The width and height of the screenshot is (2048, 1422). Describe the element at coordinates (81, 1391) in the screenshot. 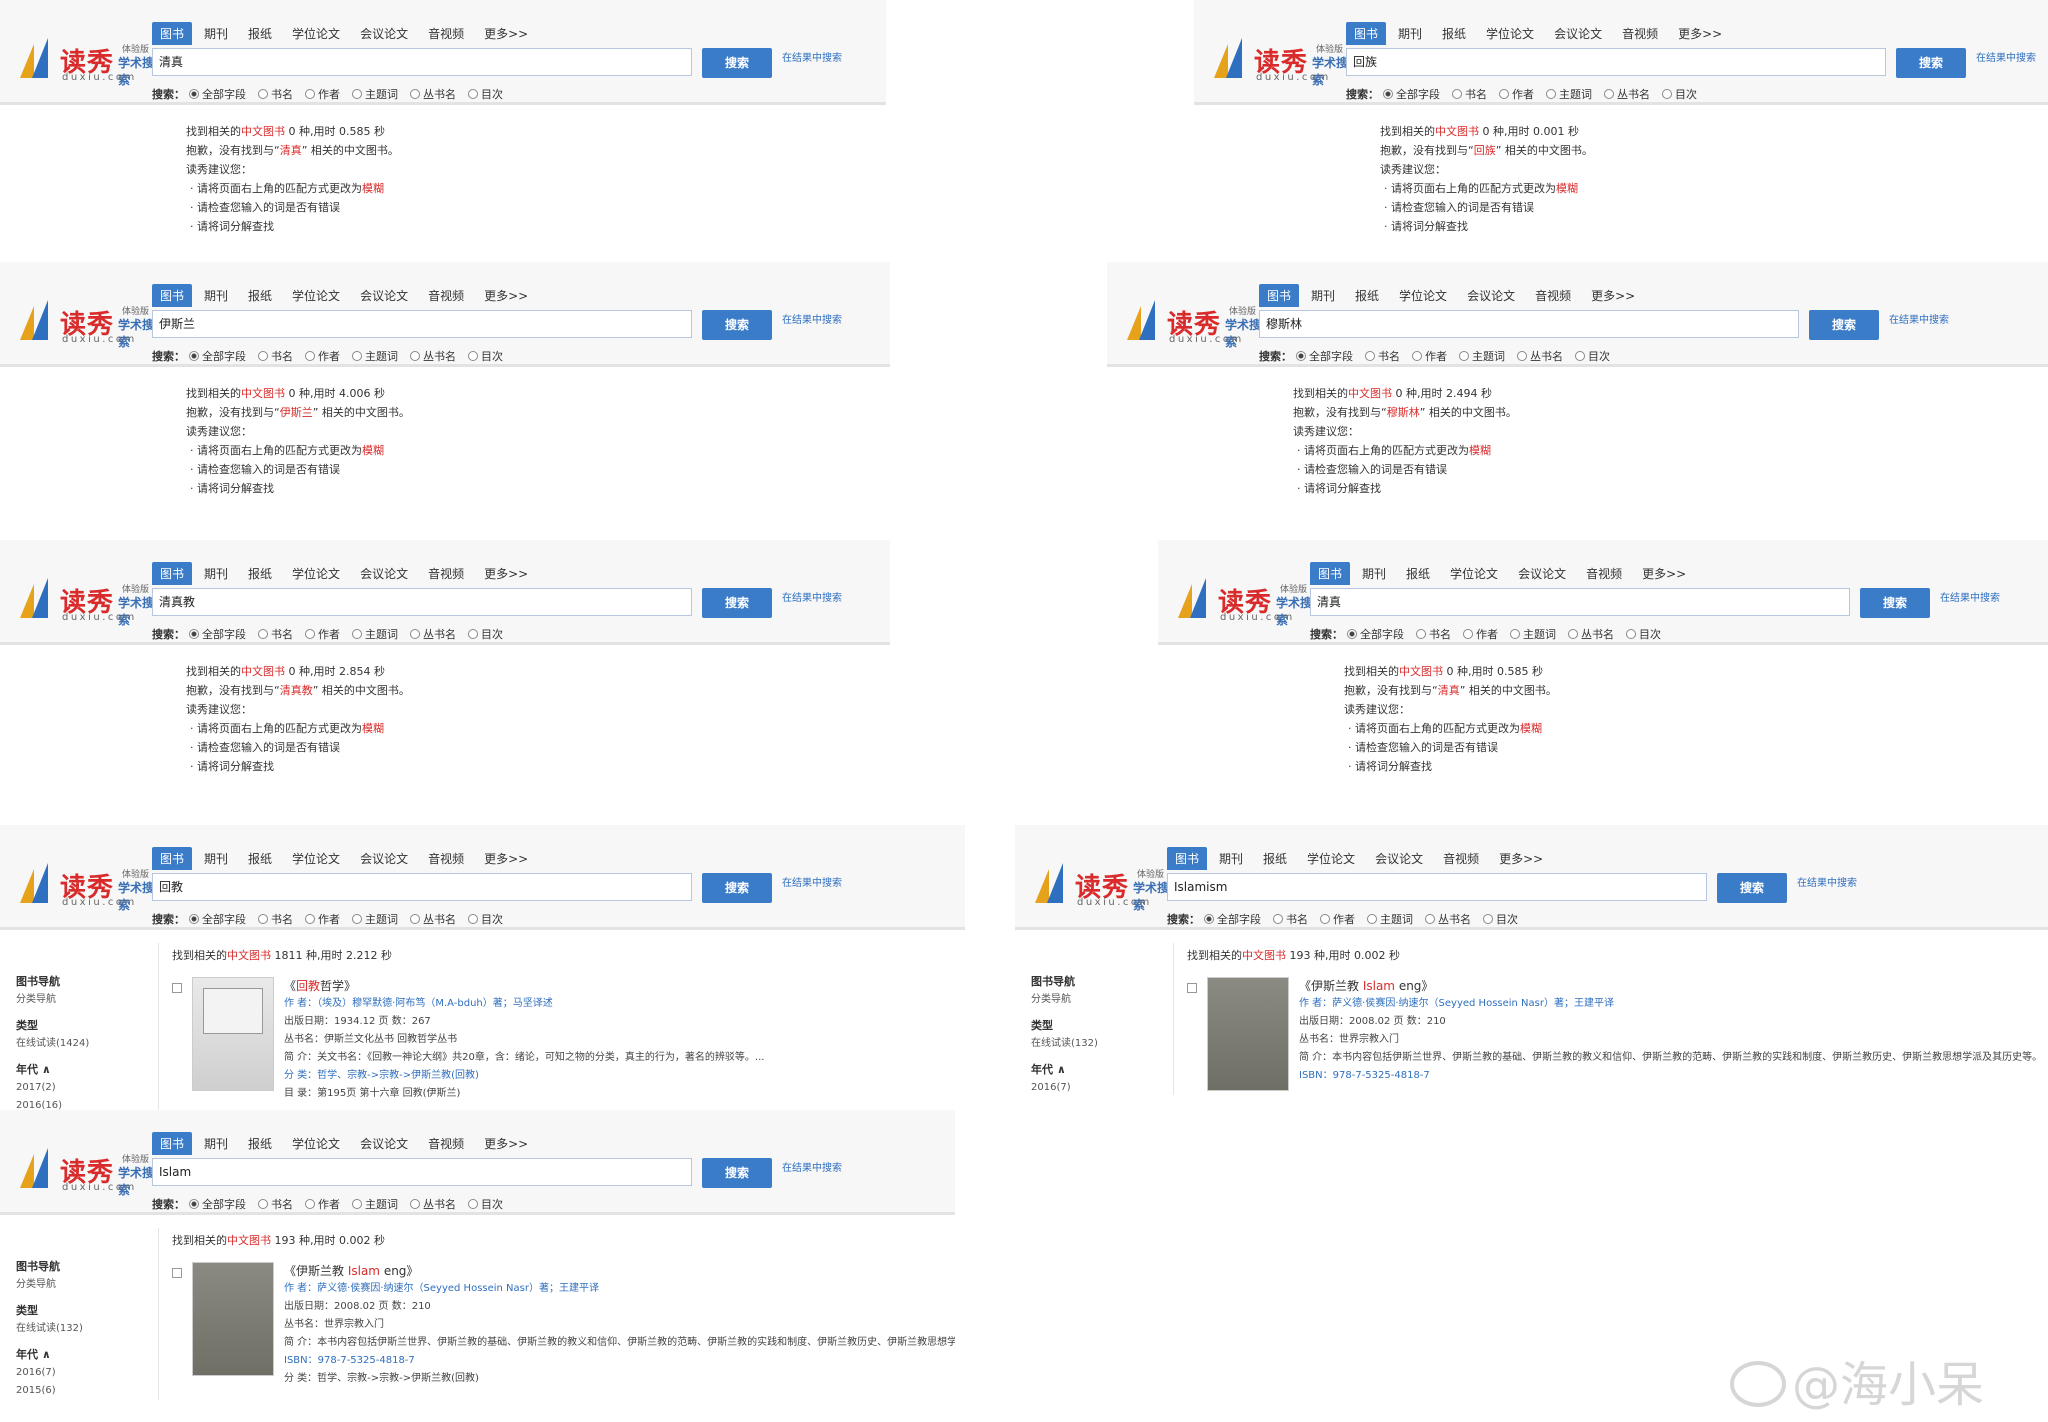

I see `year-item: 2015(6)` at that location.